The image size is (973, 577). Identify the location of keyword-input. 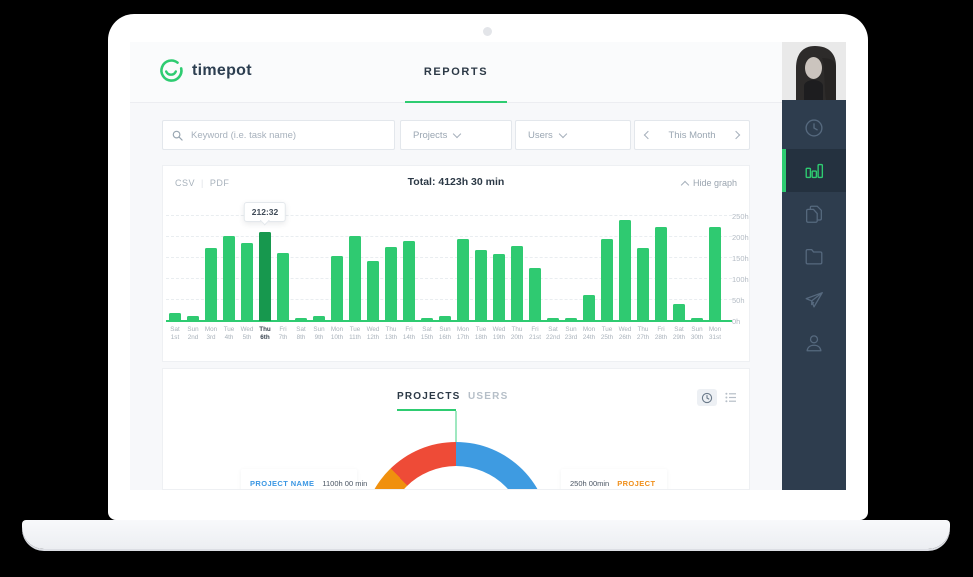
(291, 135).